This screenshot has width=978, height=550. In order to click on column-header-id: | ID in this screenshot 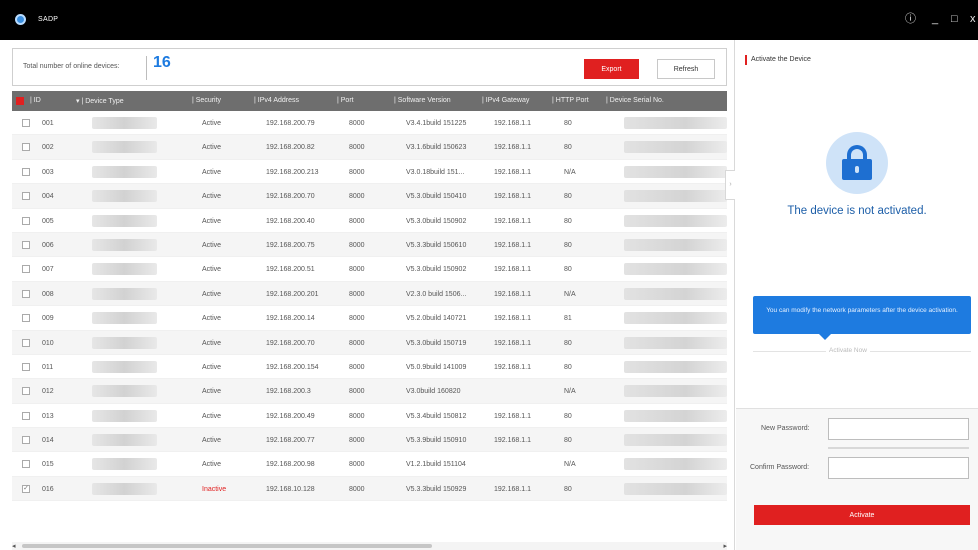, I will do `click(35, 100)`.